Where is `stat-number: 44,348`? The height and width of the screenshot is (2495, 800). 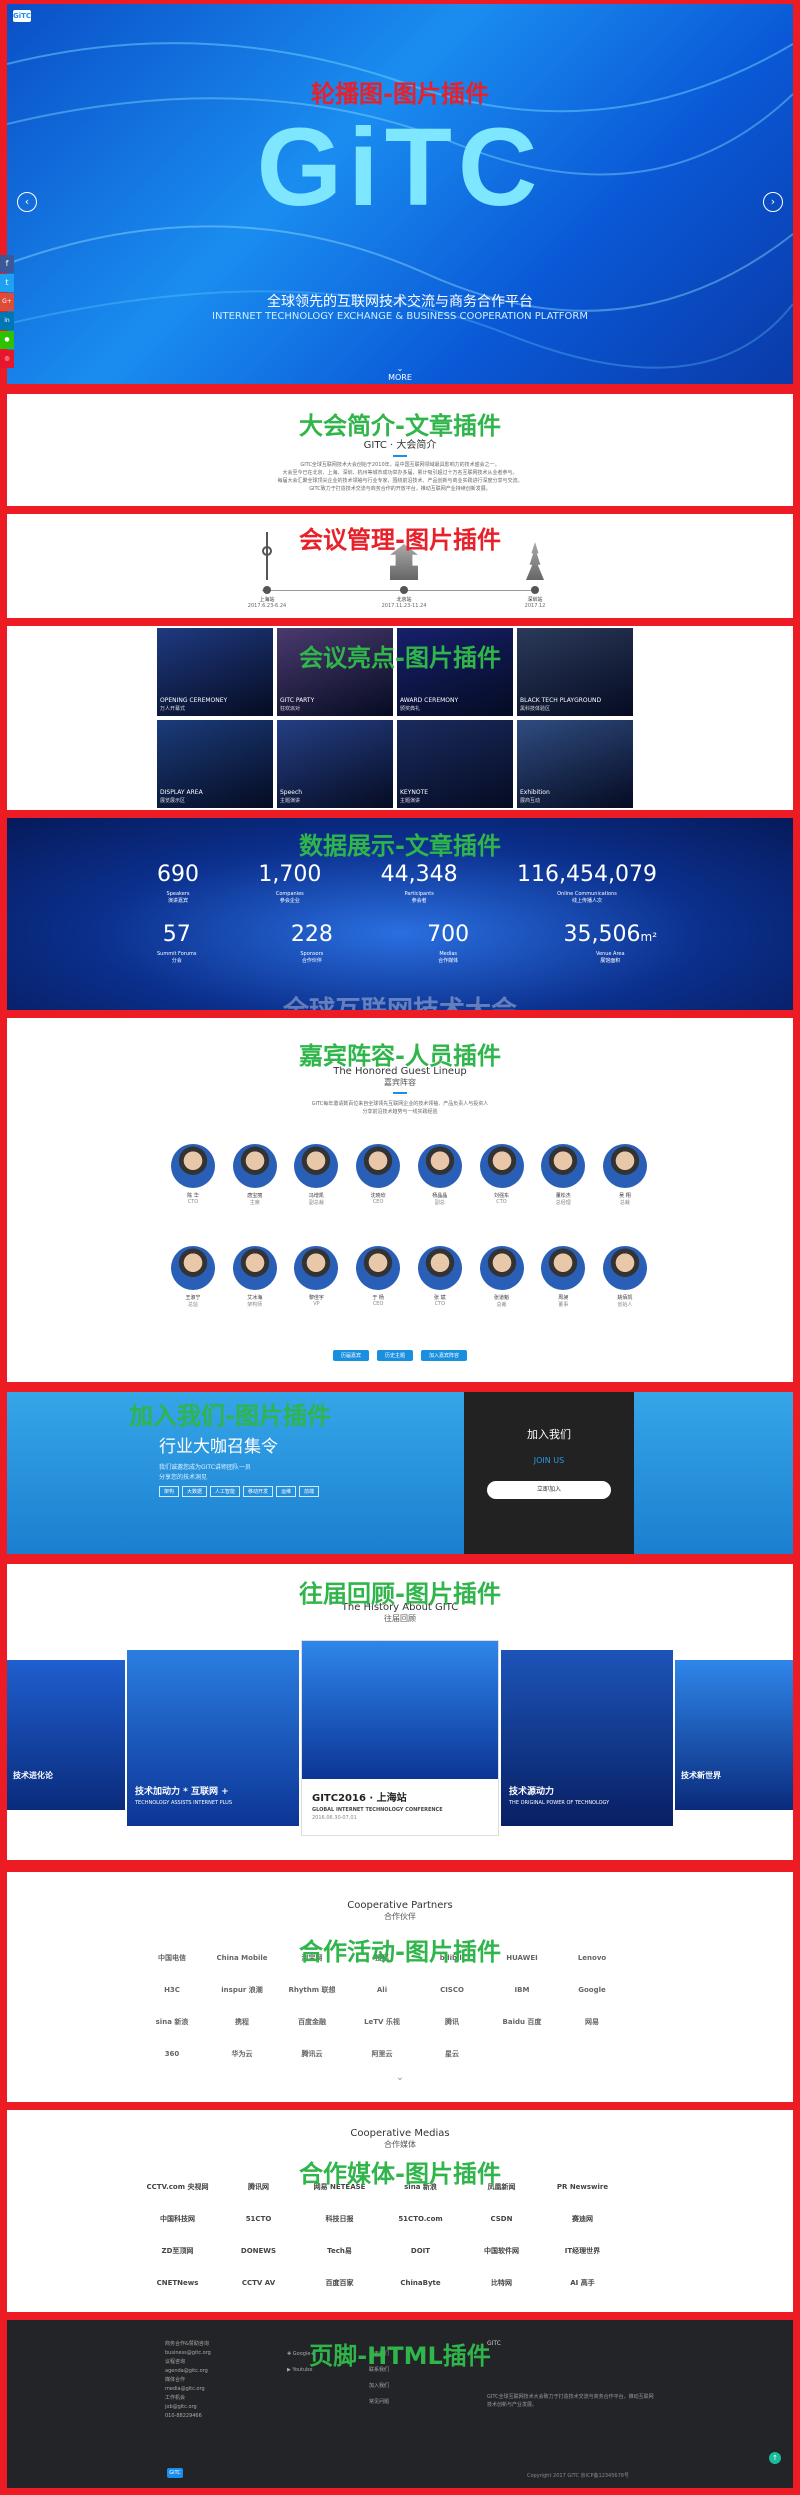 stat-number: 44,348 is located at coordinates (419, 874).